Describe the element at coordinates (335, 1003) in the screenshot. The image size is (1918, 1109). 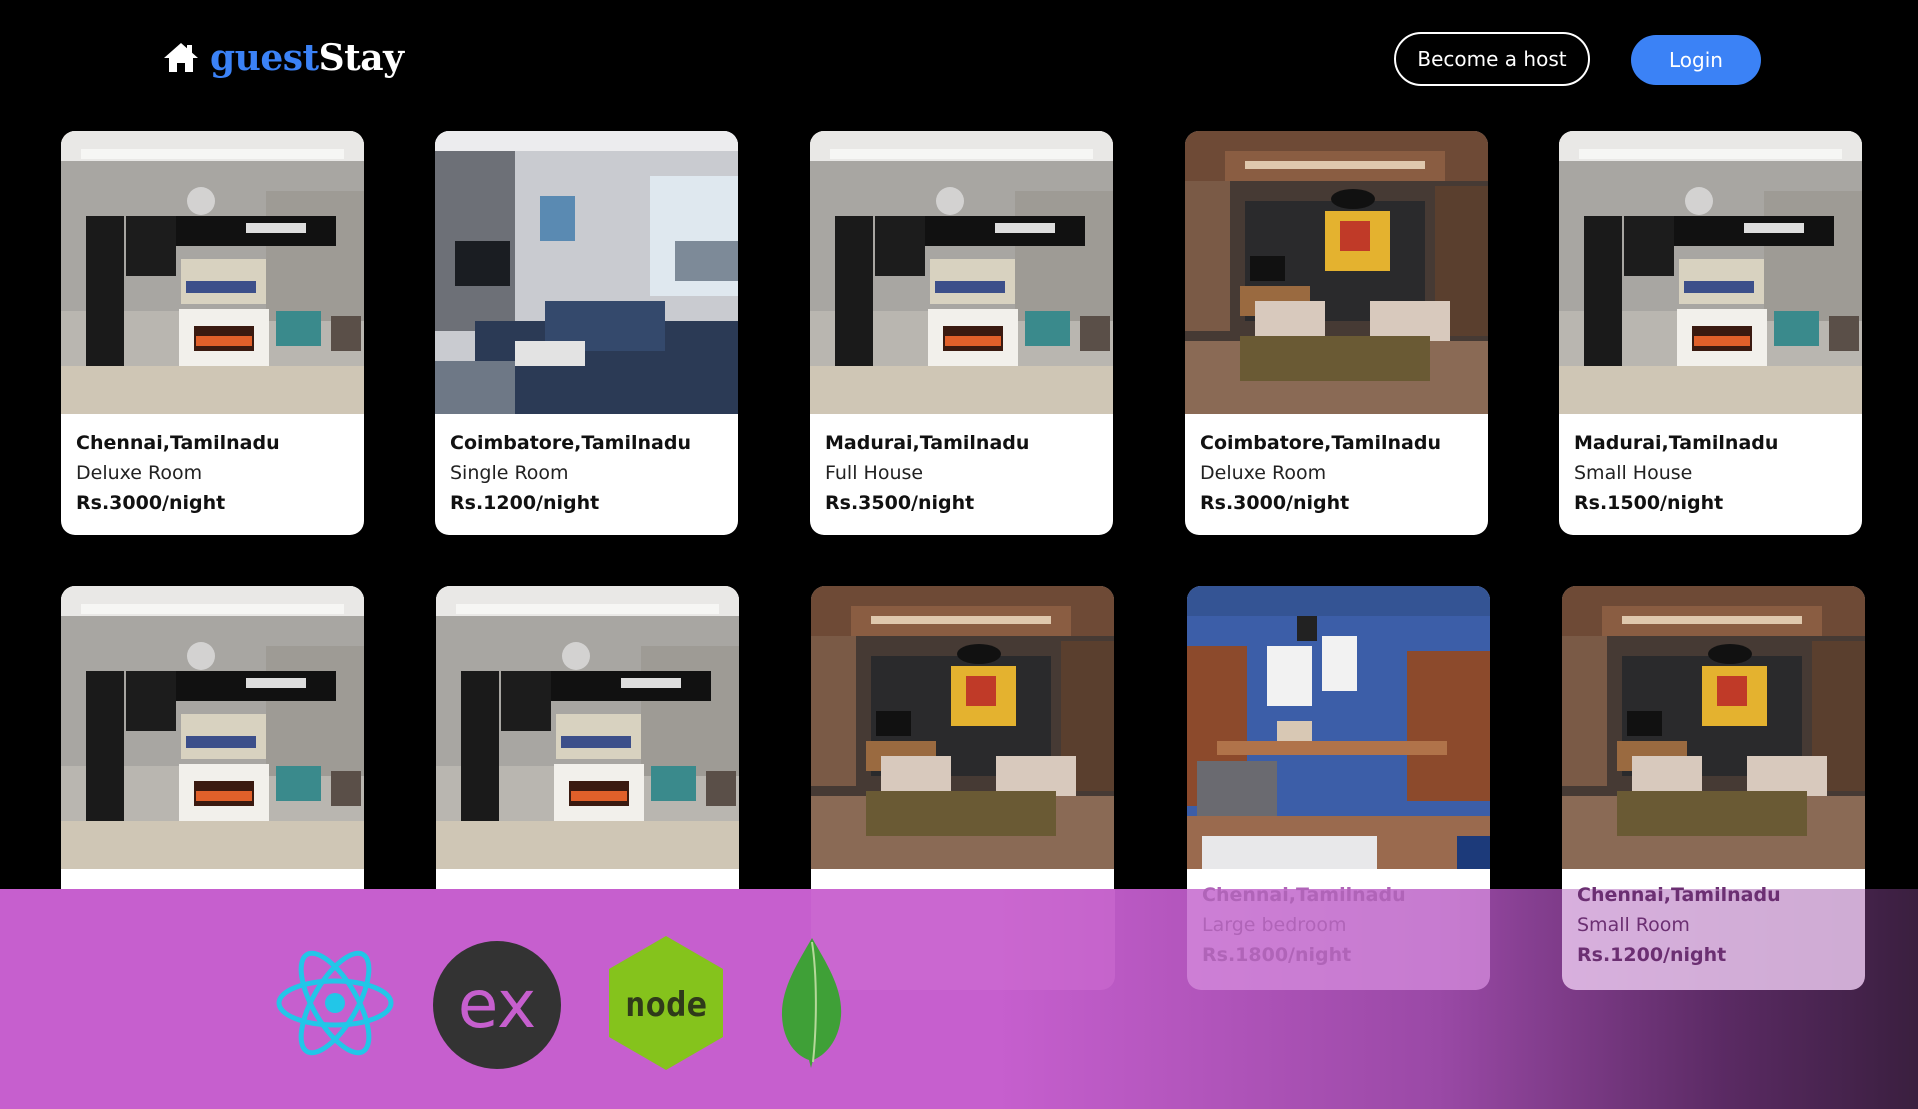
I see `react-icon` at that location.